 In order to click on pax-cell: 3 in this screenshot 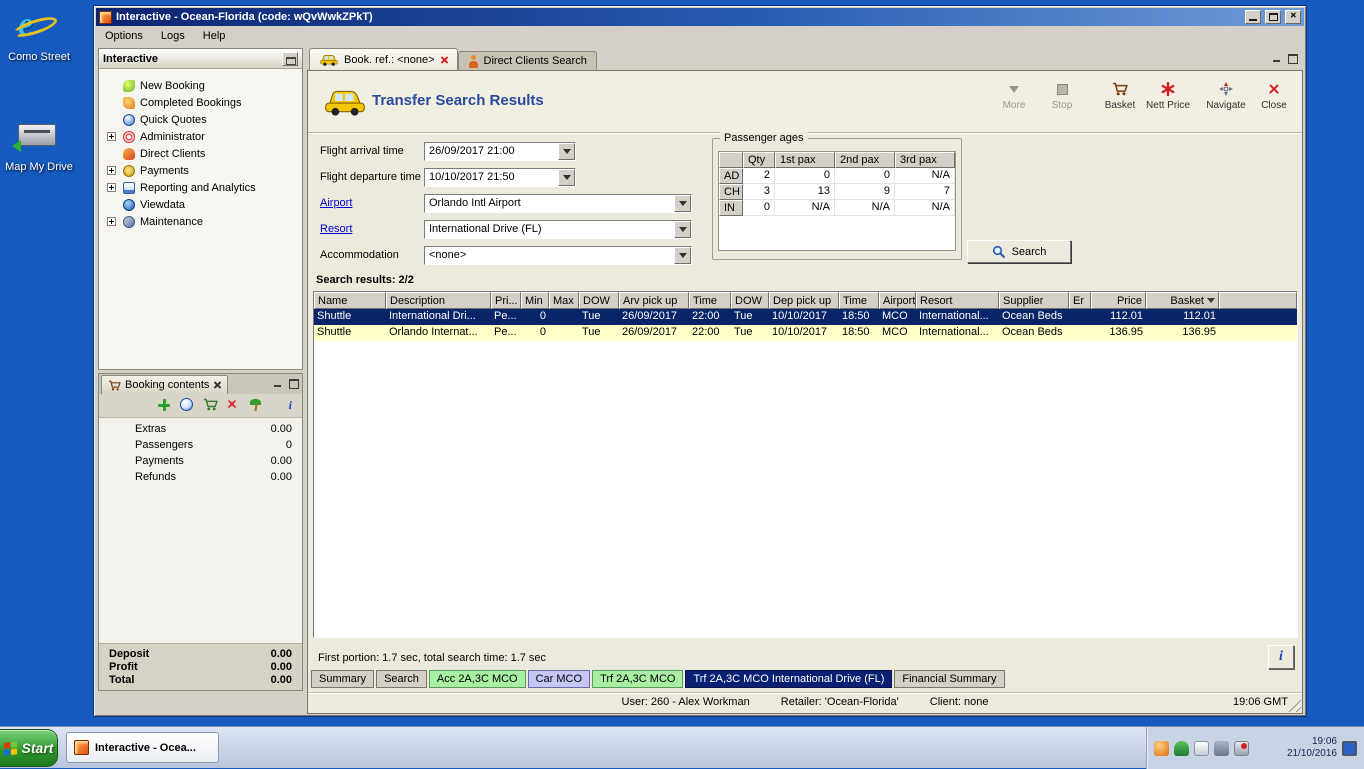, I will do `click(759, 192)`.